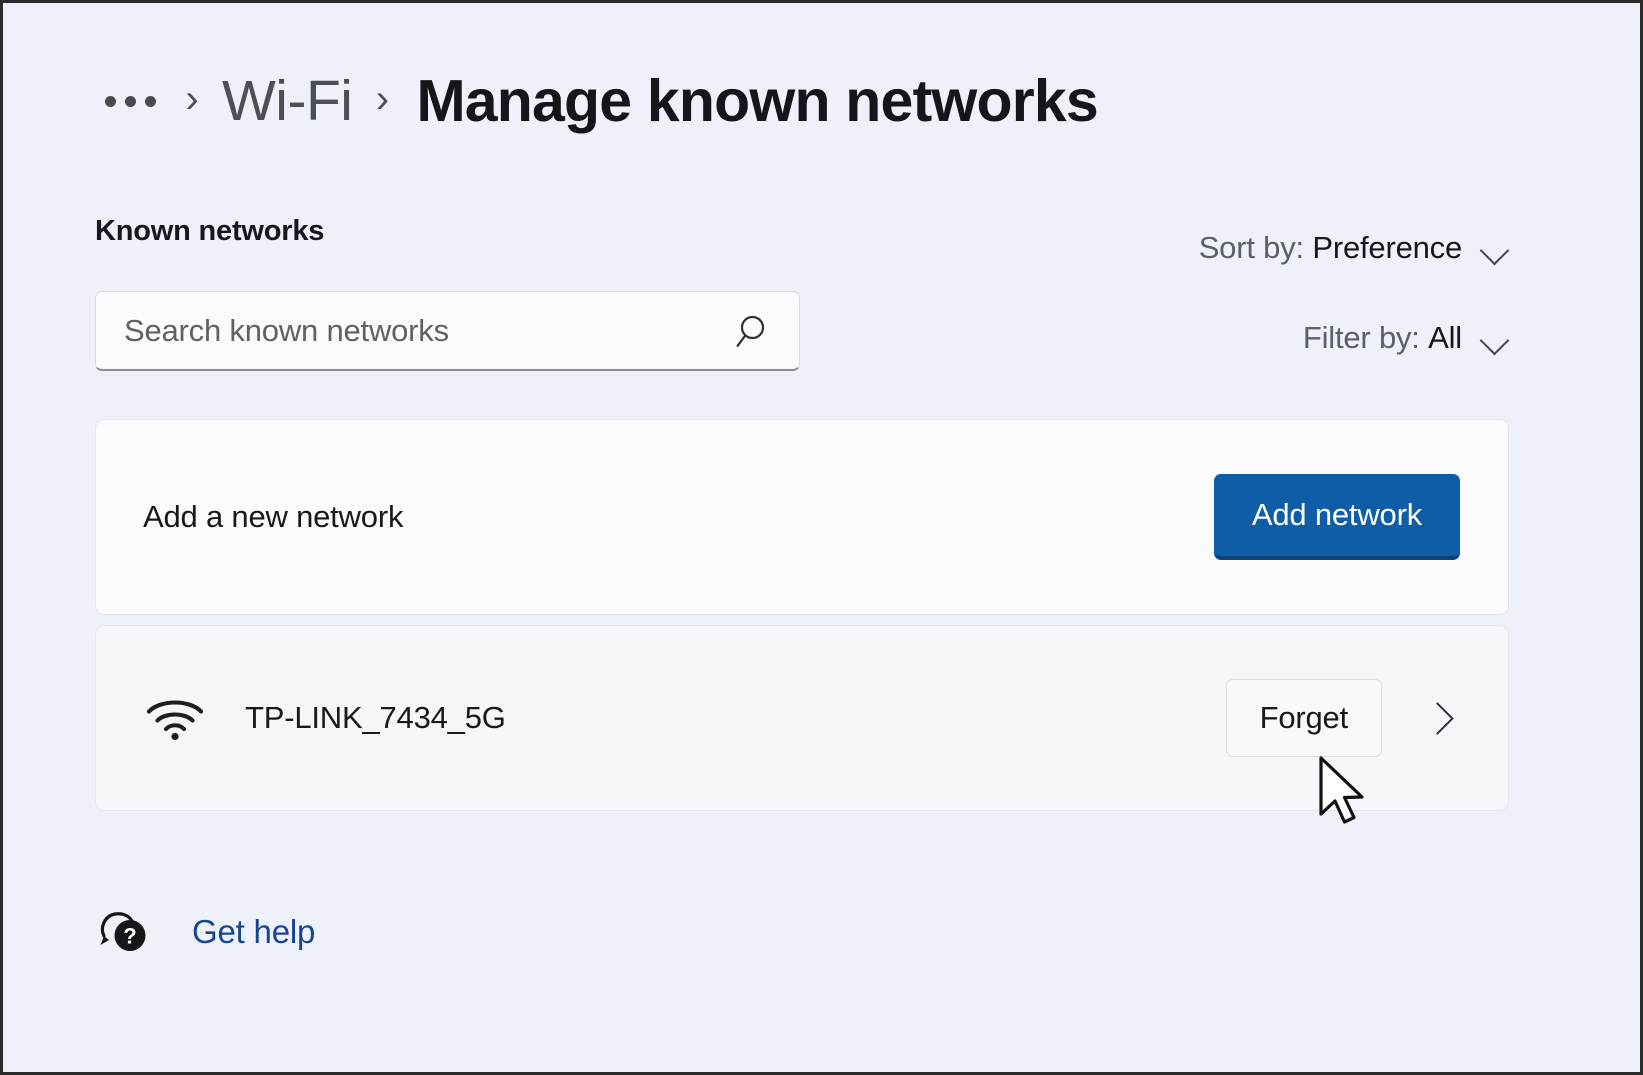  I want to click on filter-by-text: Filter by: All, so click(1382, 338).